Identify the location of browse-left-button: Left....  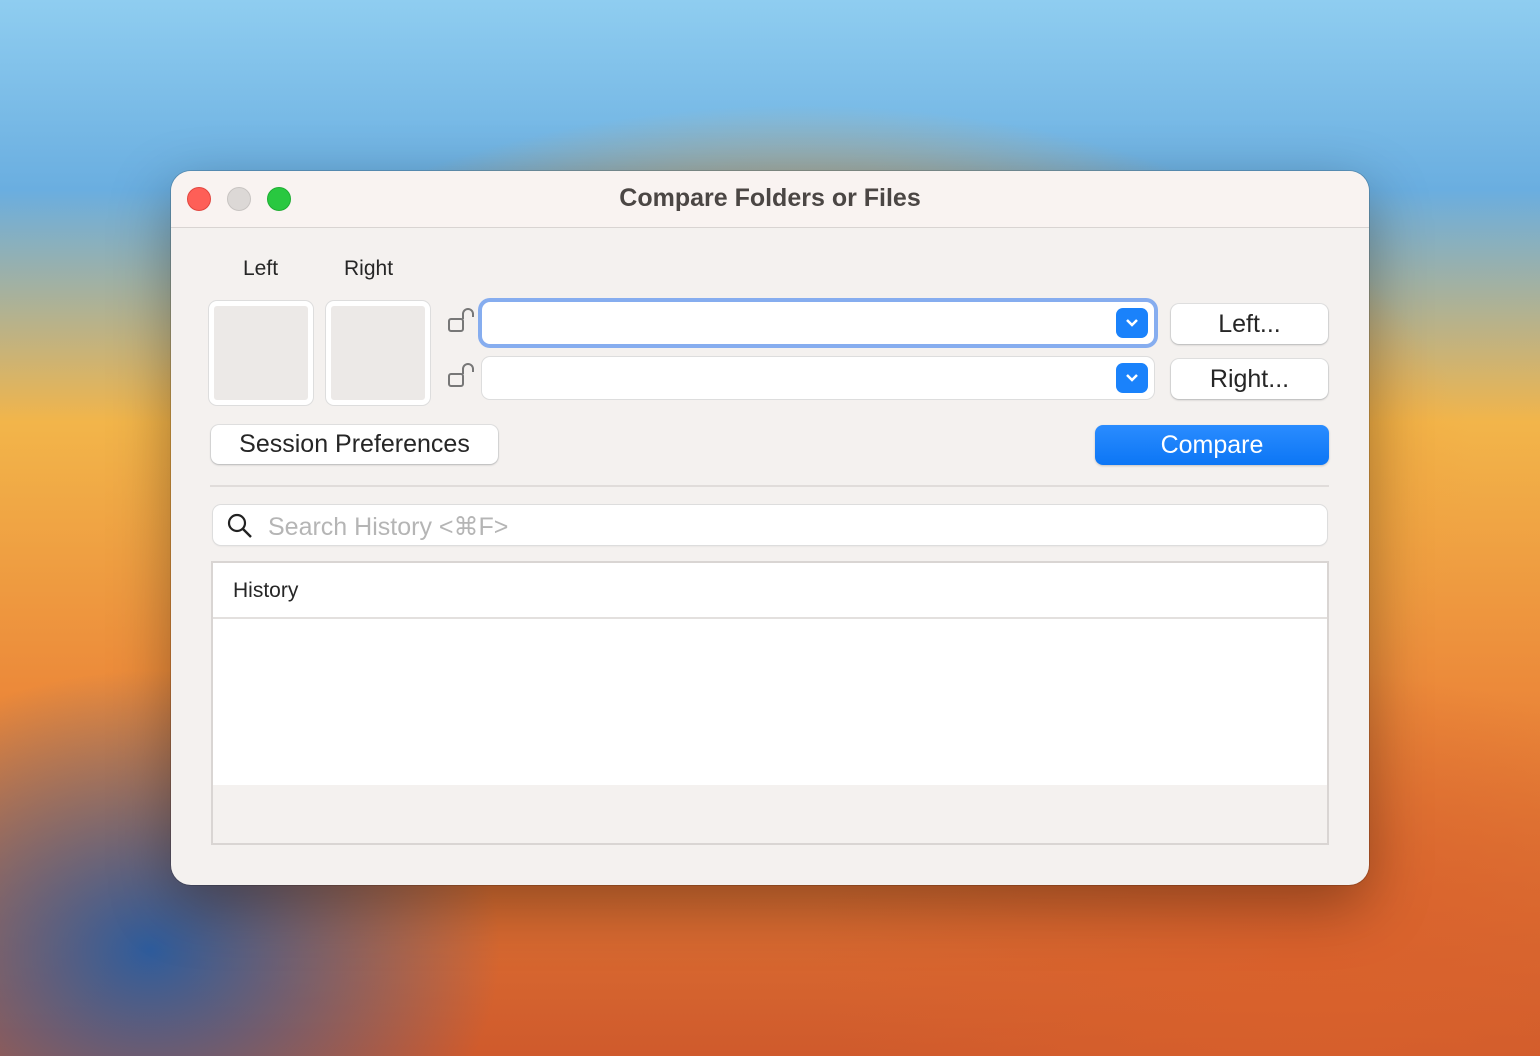
(1249, 324).